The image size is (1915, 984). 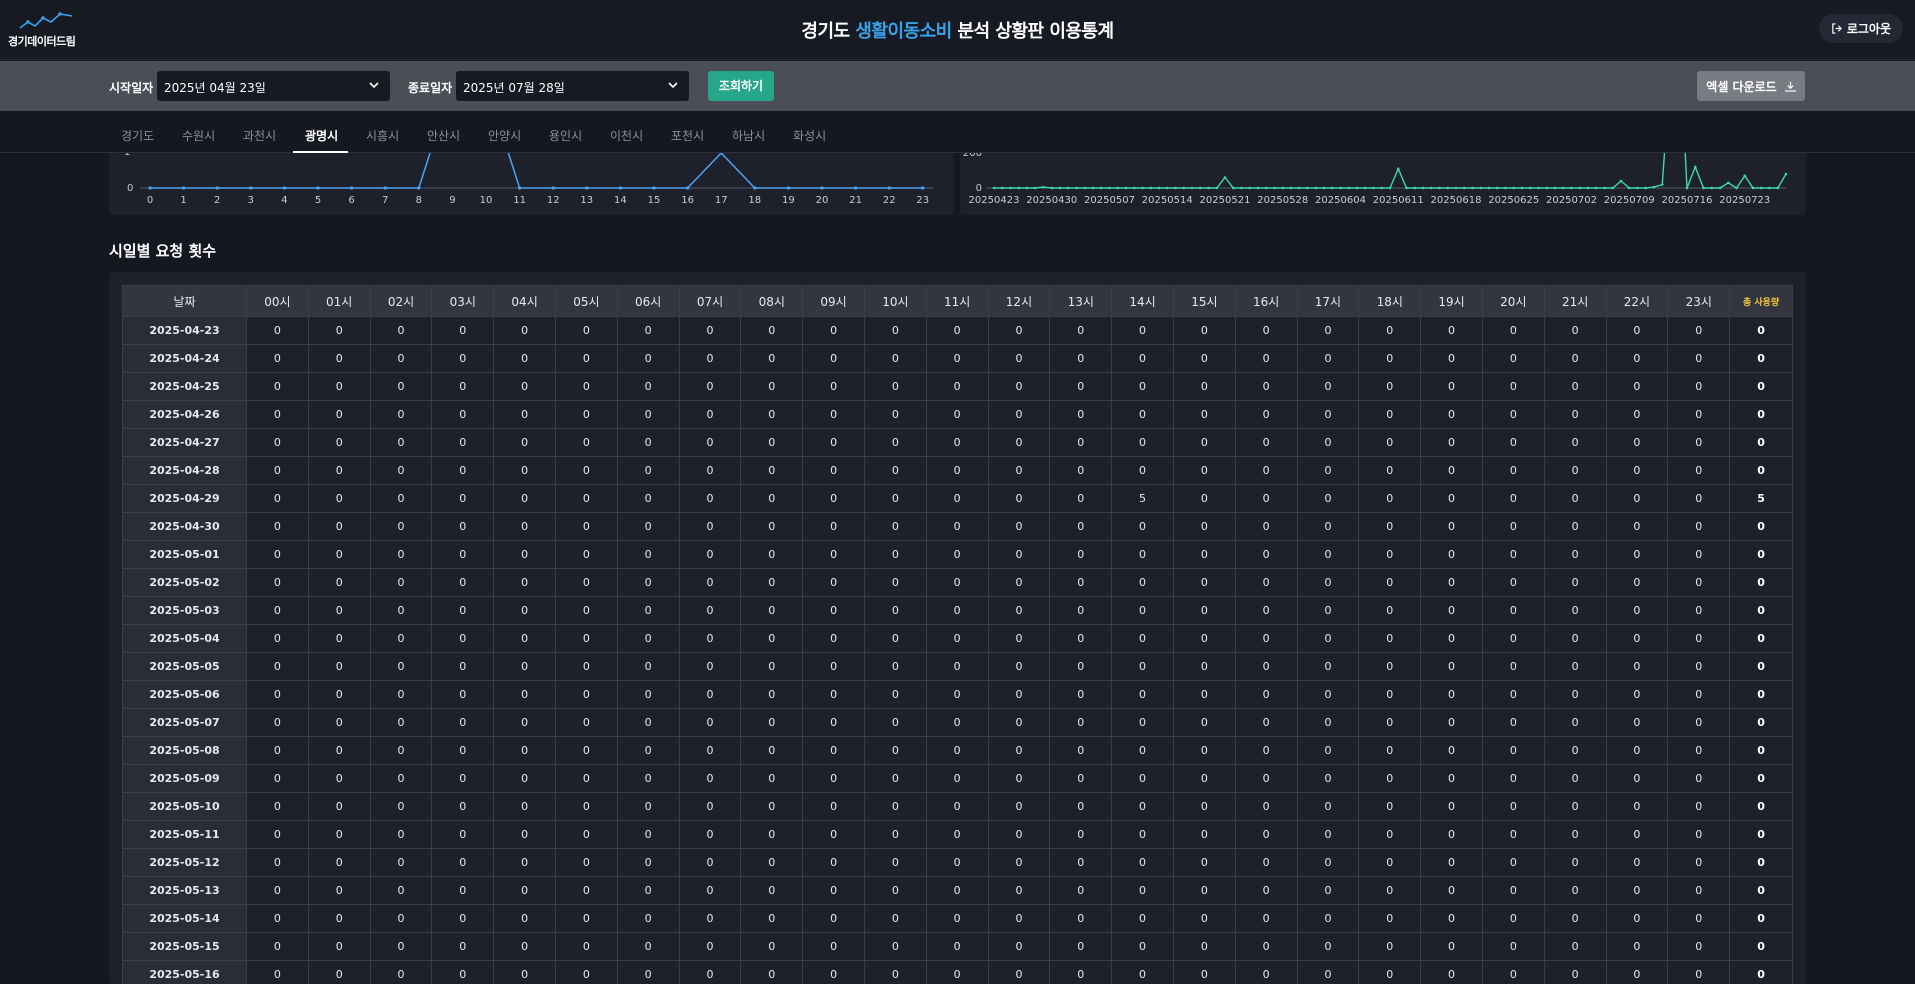 What do you see at coordinates (809, 135) in the screenshot?
I see `tab-11: 화성시` at bounding box center [809, 135].